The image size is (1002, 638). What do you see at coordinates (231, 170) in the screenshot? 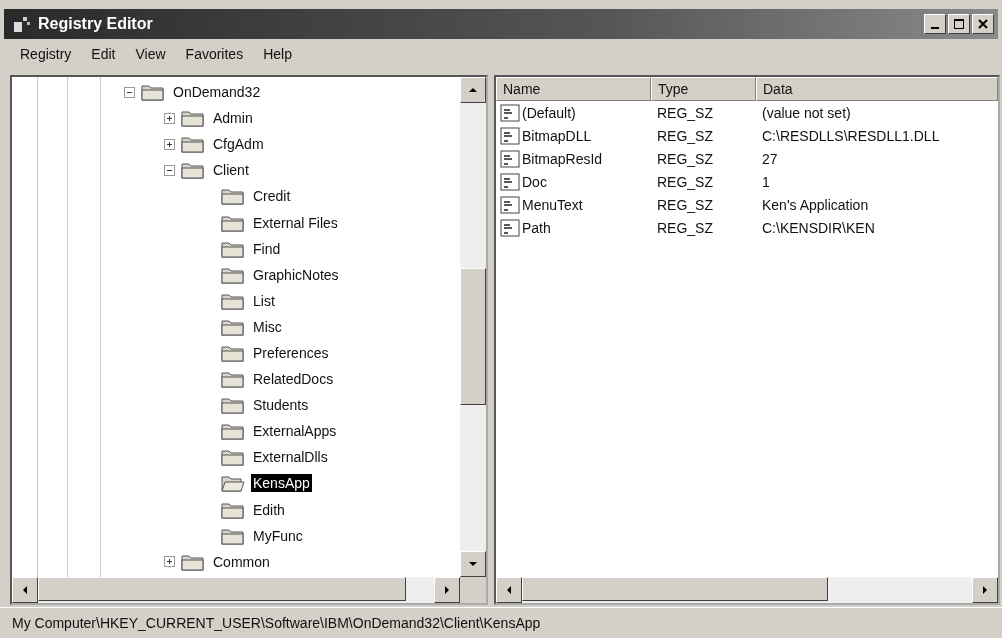
I see `tree-item: Client` at bounding box center [231, 170].